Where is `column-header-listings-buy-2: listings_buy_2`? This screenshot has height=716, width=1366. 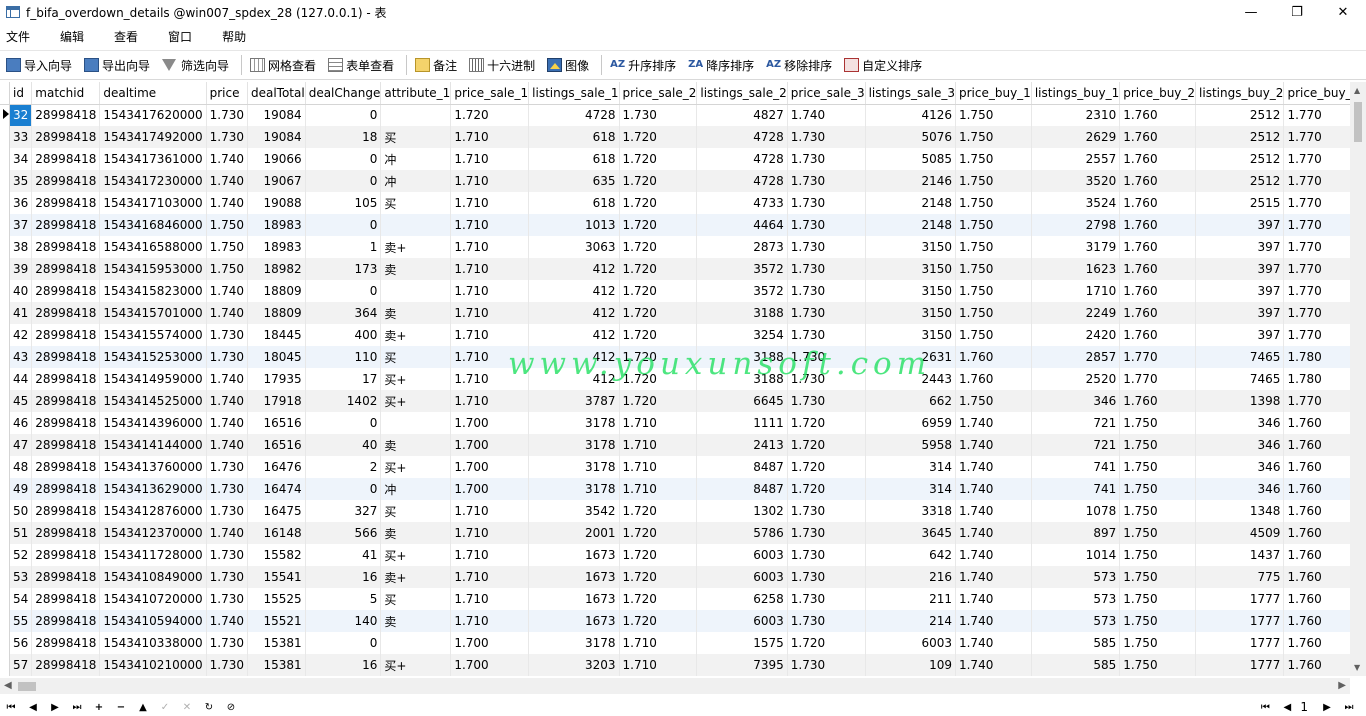 column-header-listings-buy-2: listings_buy_2 is located at coordinates (1240, 93).